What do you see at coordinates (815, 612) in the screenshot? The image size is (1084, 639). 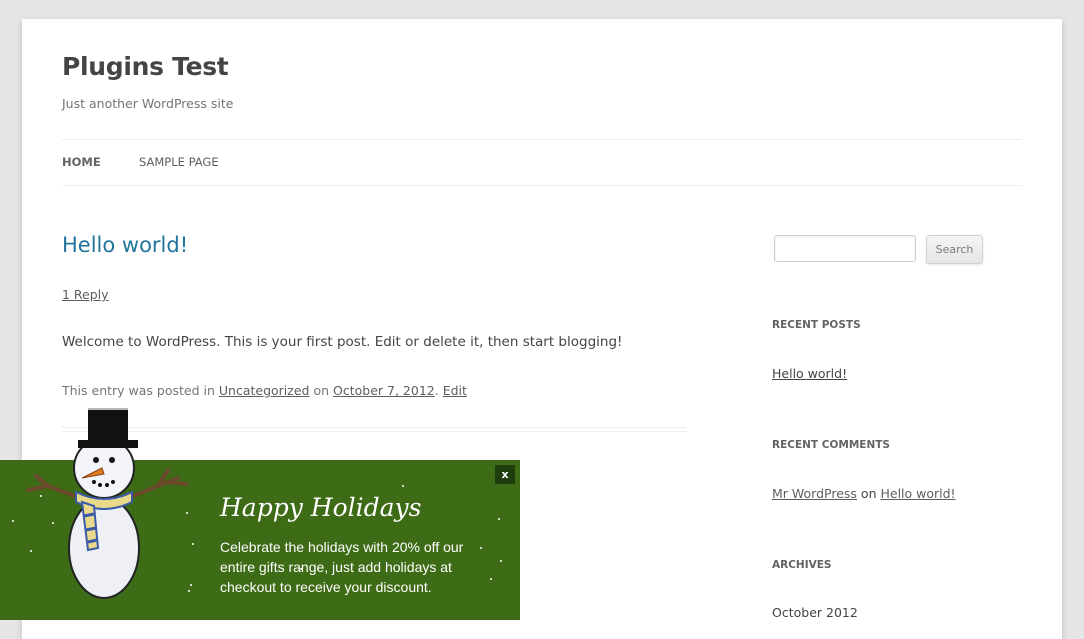 I see `archive-link: October 2012` at bounding box center [815, 612].